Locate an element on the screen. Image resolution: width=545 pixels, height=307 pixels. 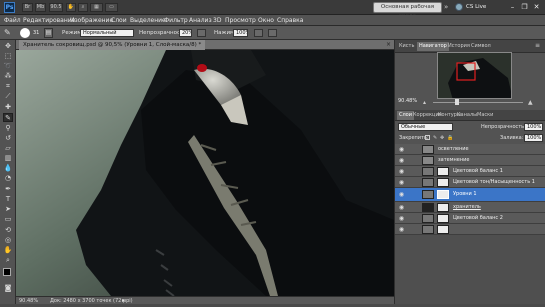
quick-selection-tool-icon: ⁂ is located at coordinates (8, 76).